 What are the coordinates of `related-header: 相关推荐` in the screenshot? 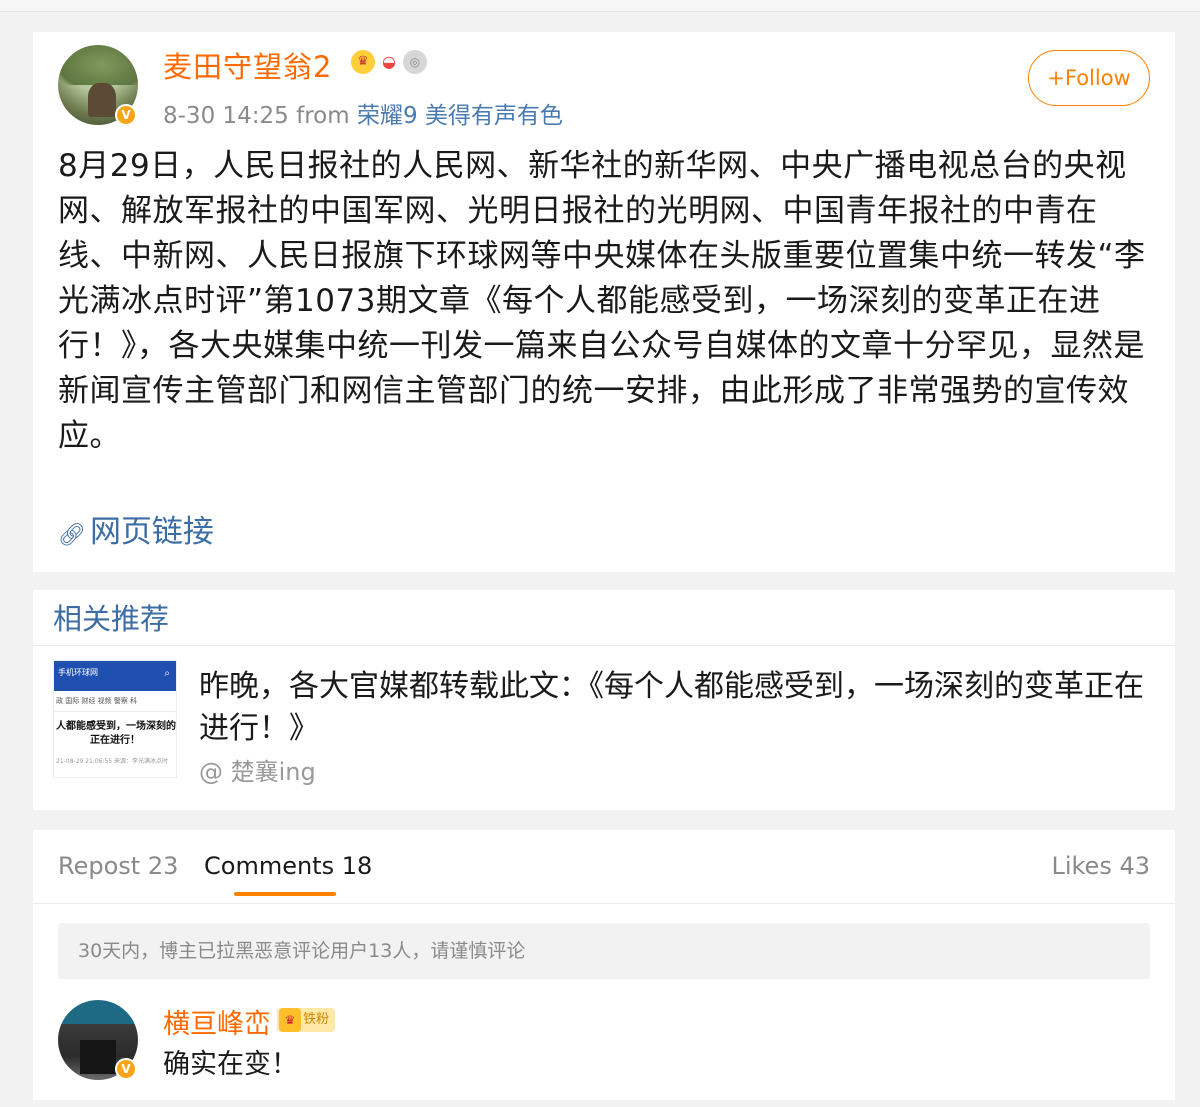 It's located at (604, 618).